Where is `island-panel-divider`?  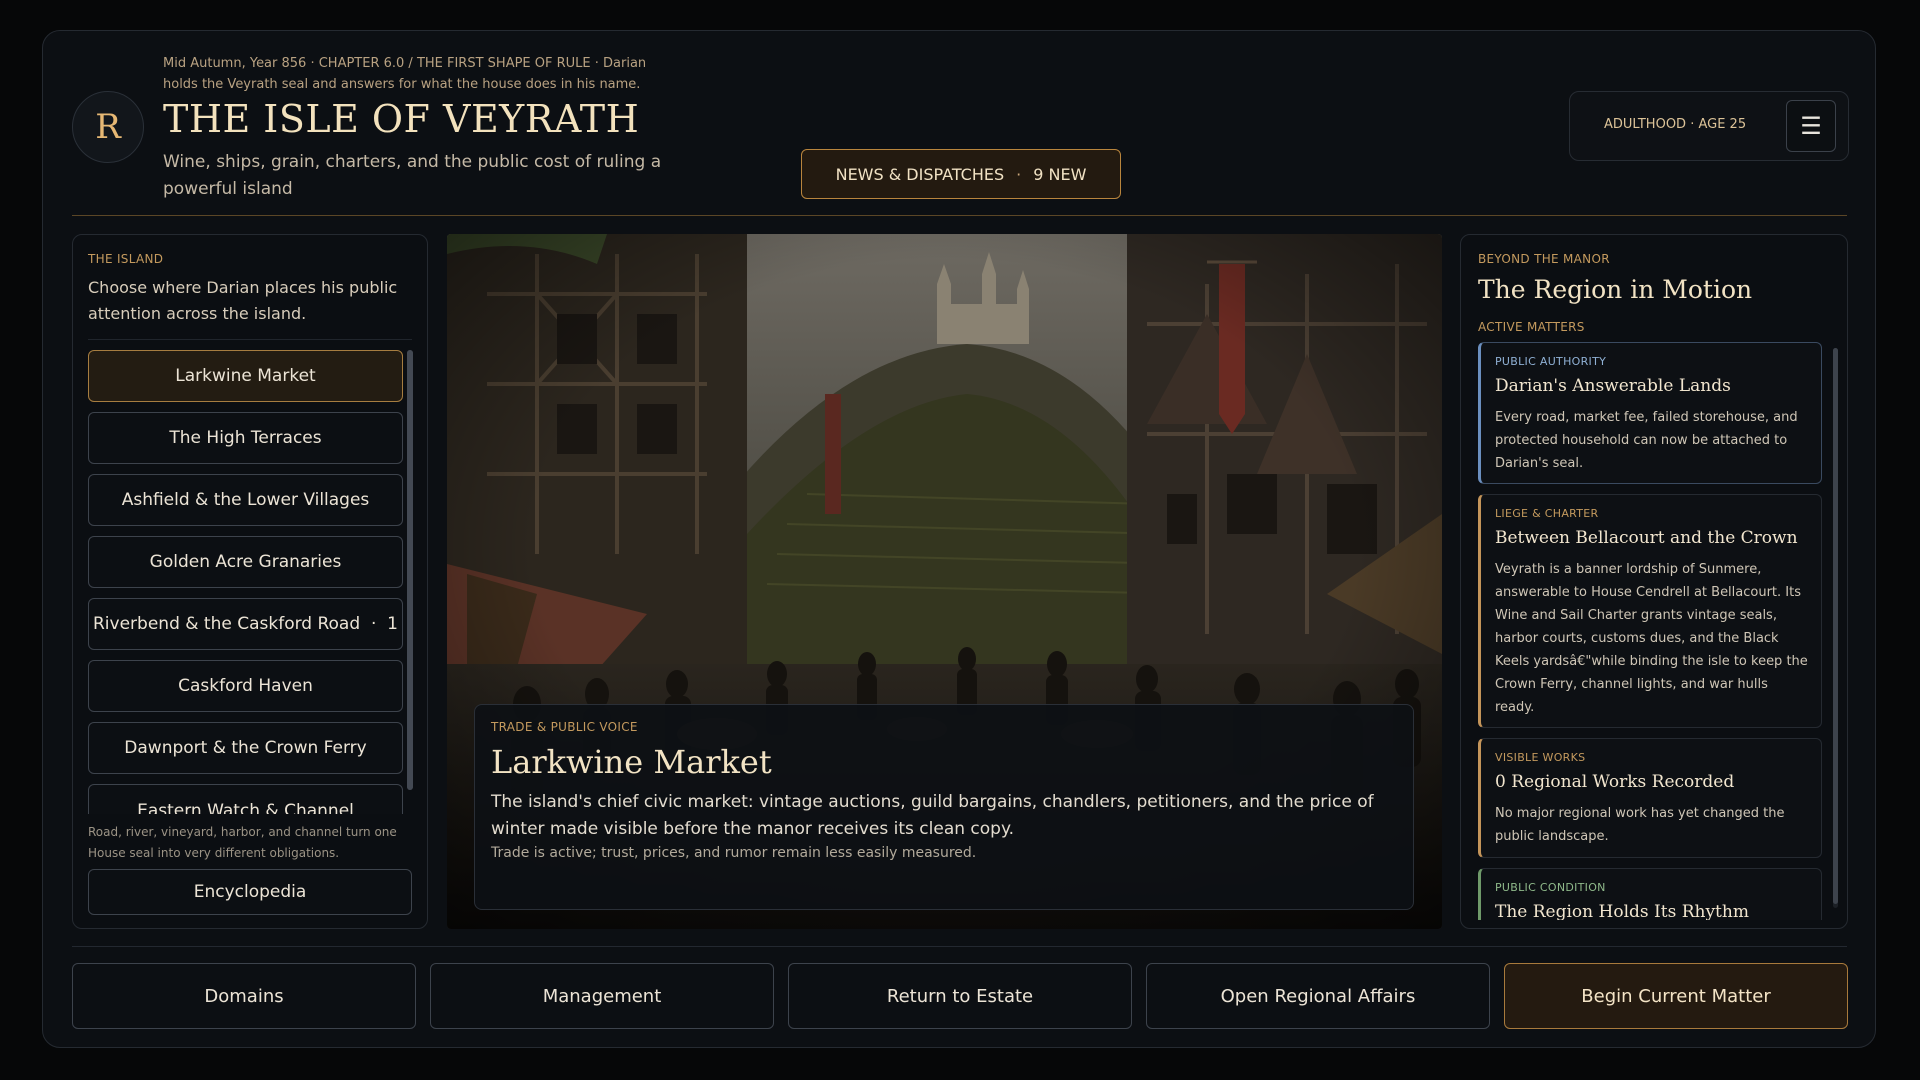
island-panel-divider is located at coordinates (250, 339).